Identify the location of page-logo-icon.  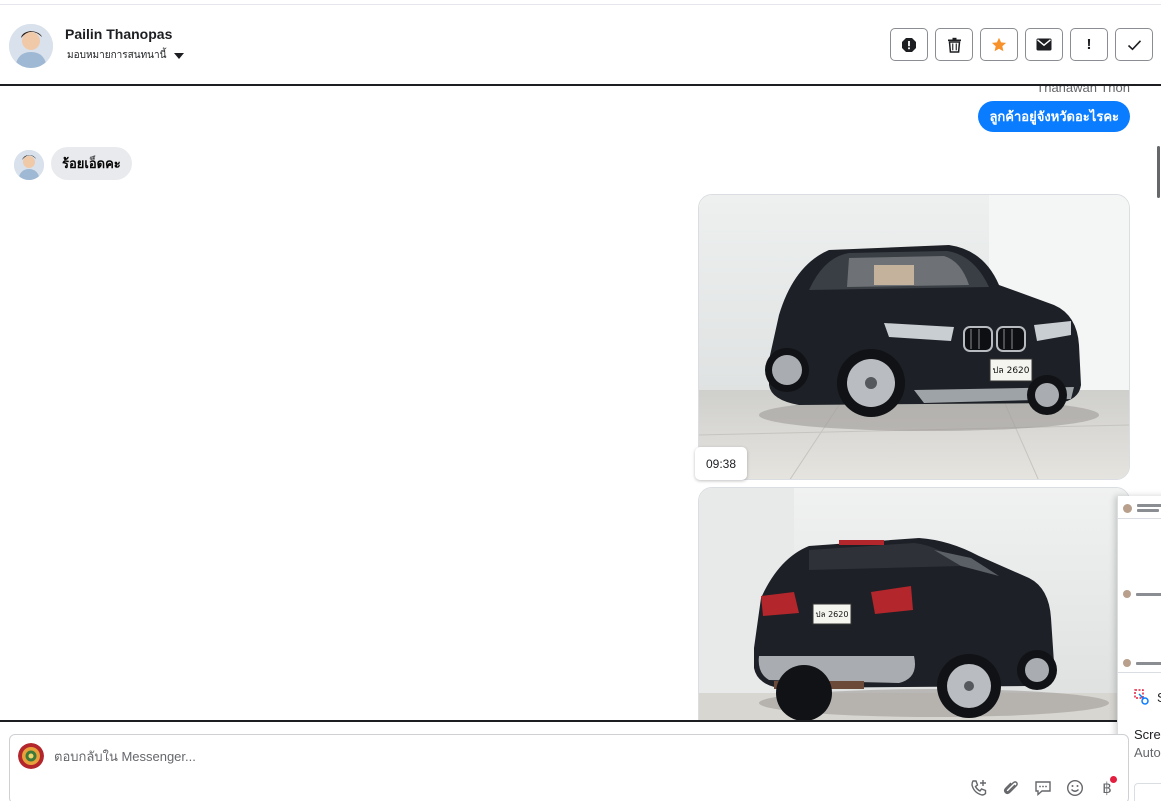
(31, 756).